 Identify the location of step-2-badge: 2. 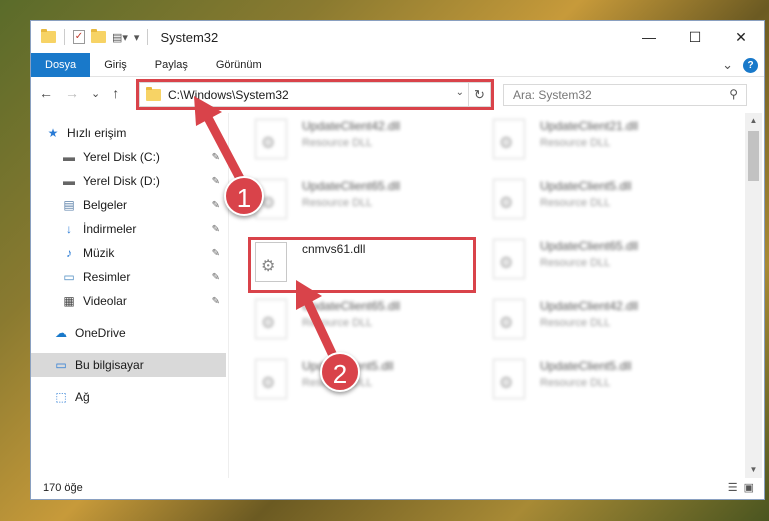
(340, 372).